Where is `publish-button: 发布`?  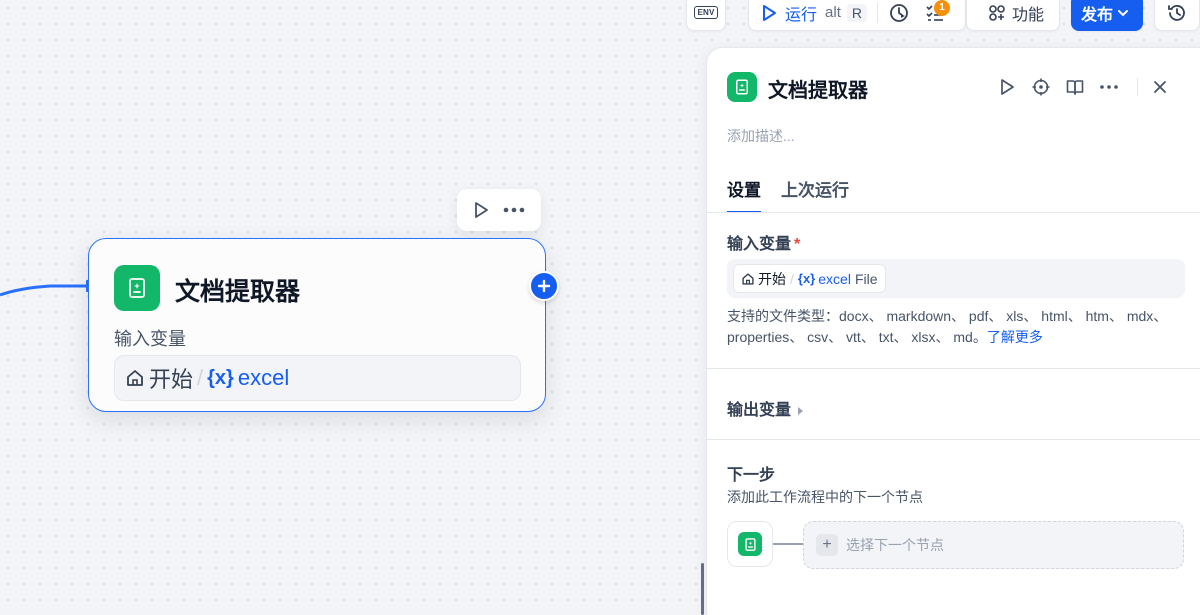
publish-button: 发布 is located at coordinates (1107, 15).